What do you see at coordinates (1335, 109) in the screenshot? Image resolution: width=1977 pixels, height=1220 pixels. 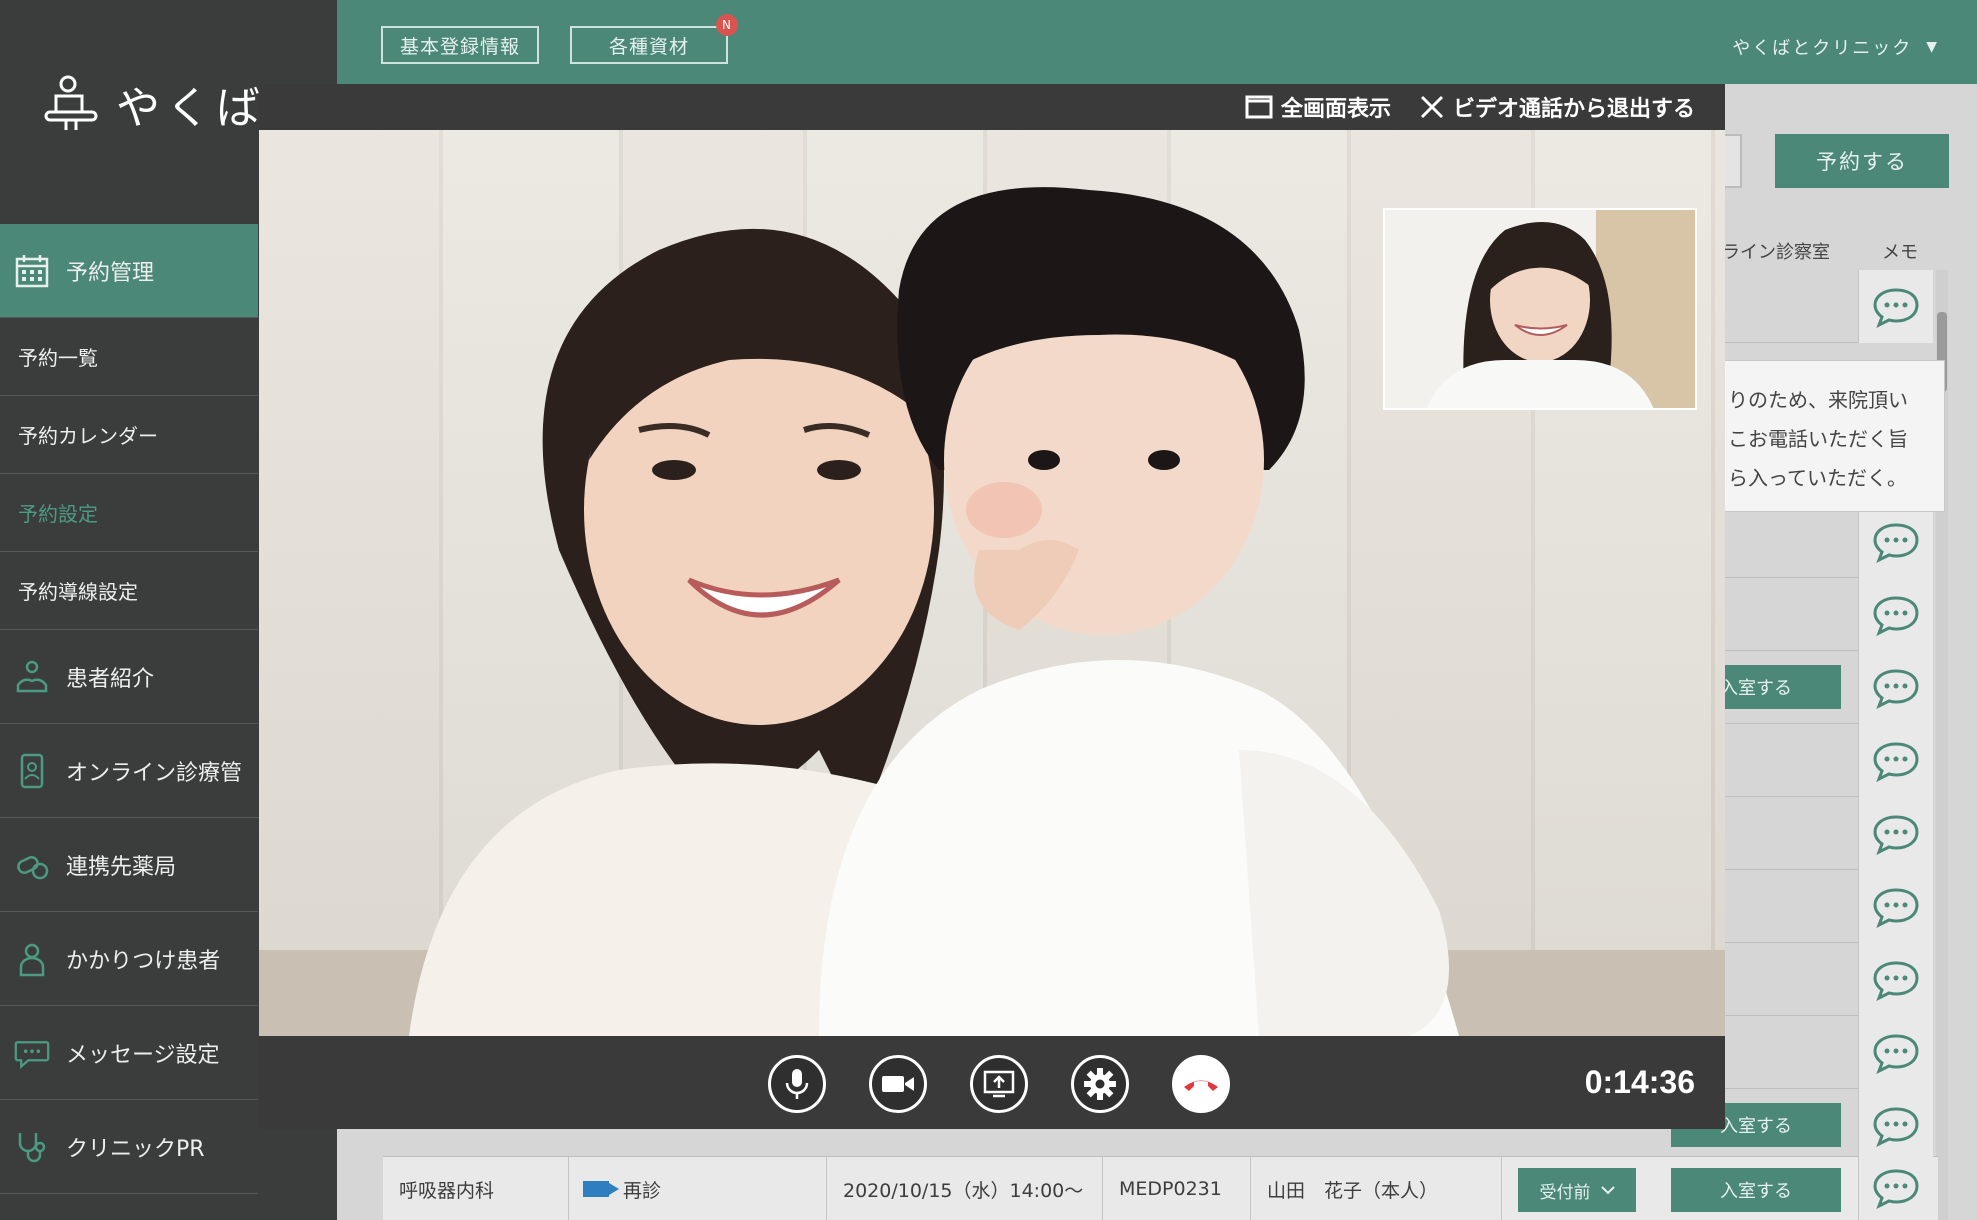 I see `fullscreen-label: 全画面表示` at bounding box center [1335, 109].